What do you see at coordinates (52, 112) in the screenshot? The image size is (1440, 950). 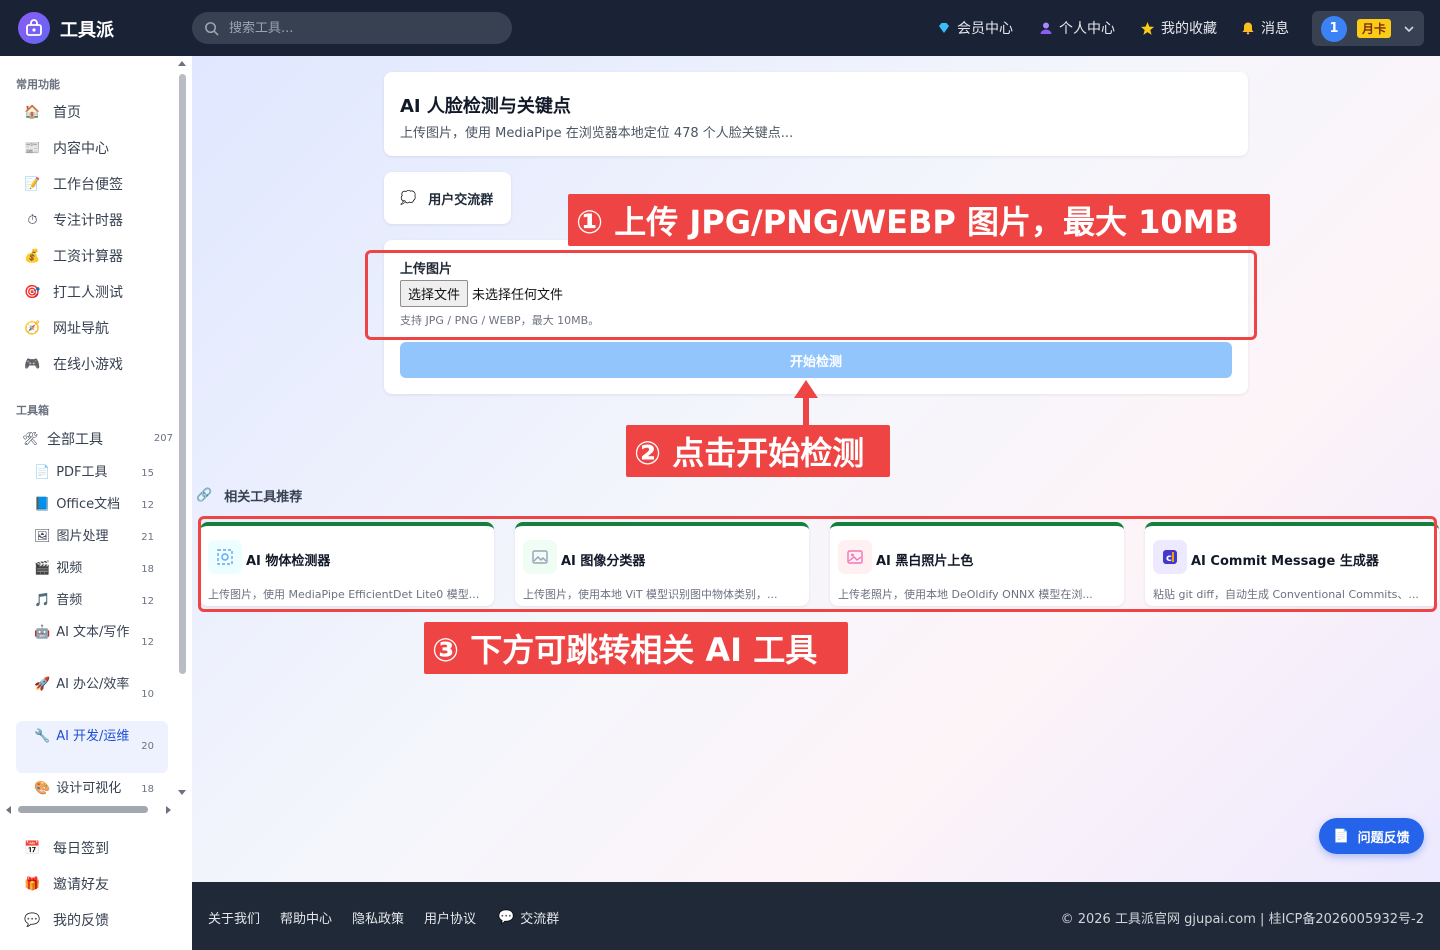 I see `sidebar-item-home: 🏠 首页` at bounding box center [52, 112].